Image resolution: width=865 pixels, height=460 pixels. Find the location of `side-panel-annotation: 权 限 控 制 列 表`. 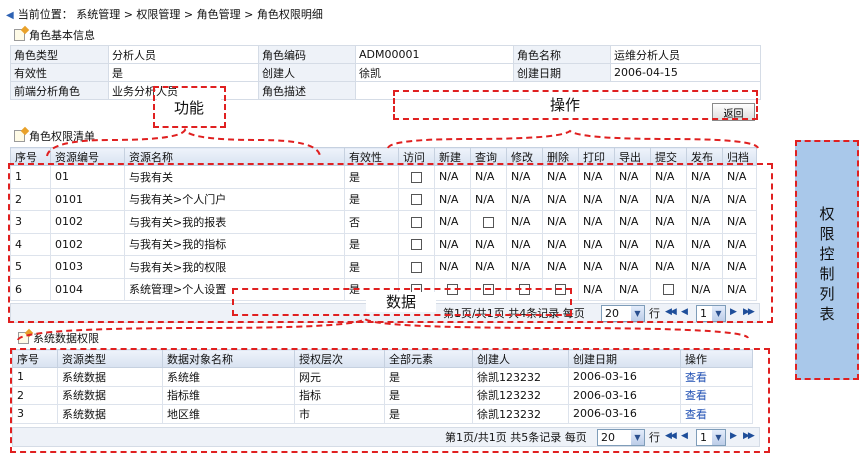

side-panel-annotation: 权 限 控 制 列 表 is located at coordinates (827, 260).